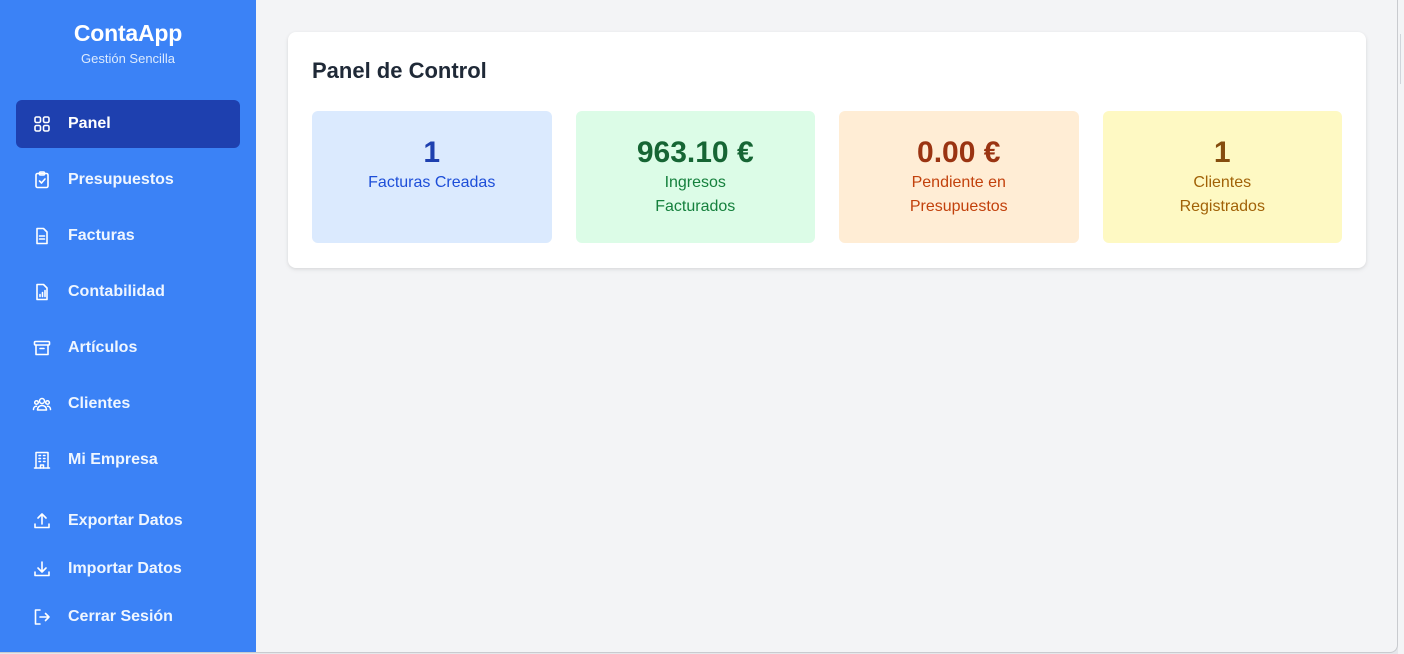 Image resolution: width=1404 pixels, height=654 pixels. Describe the element at coordinates (432, 182) in the screenshot. I see `stat-label: Facturas Creadas` at that location.